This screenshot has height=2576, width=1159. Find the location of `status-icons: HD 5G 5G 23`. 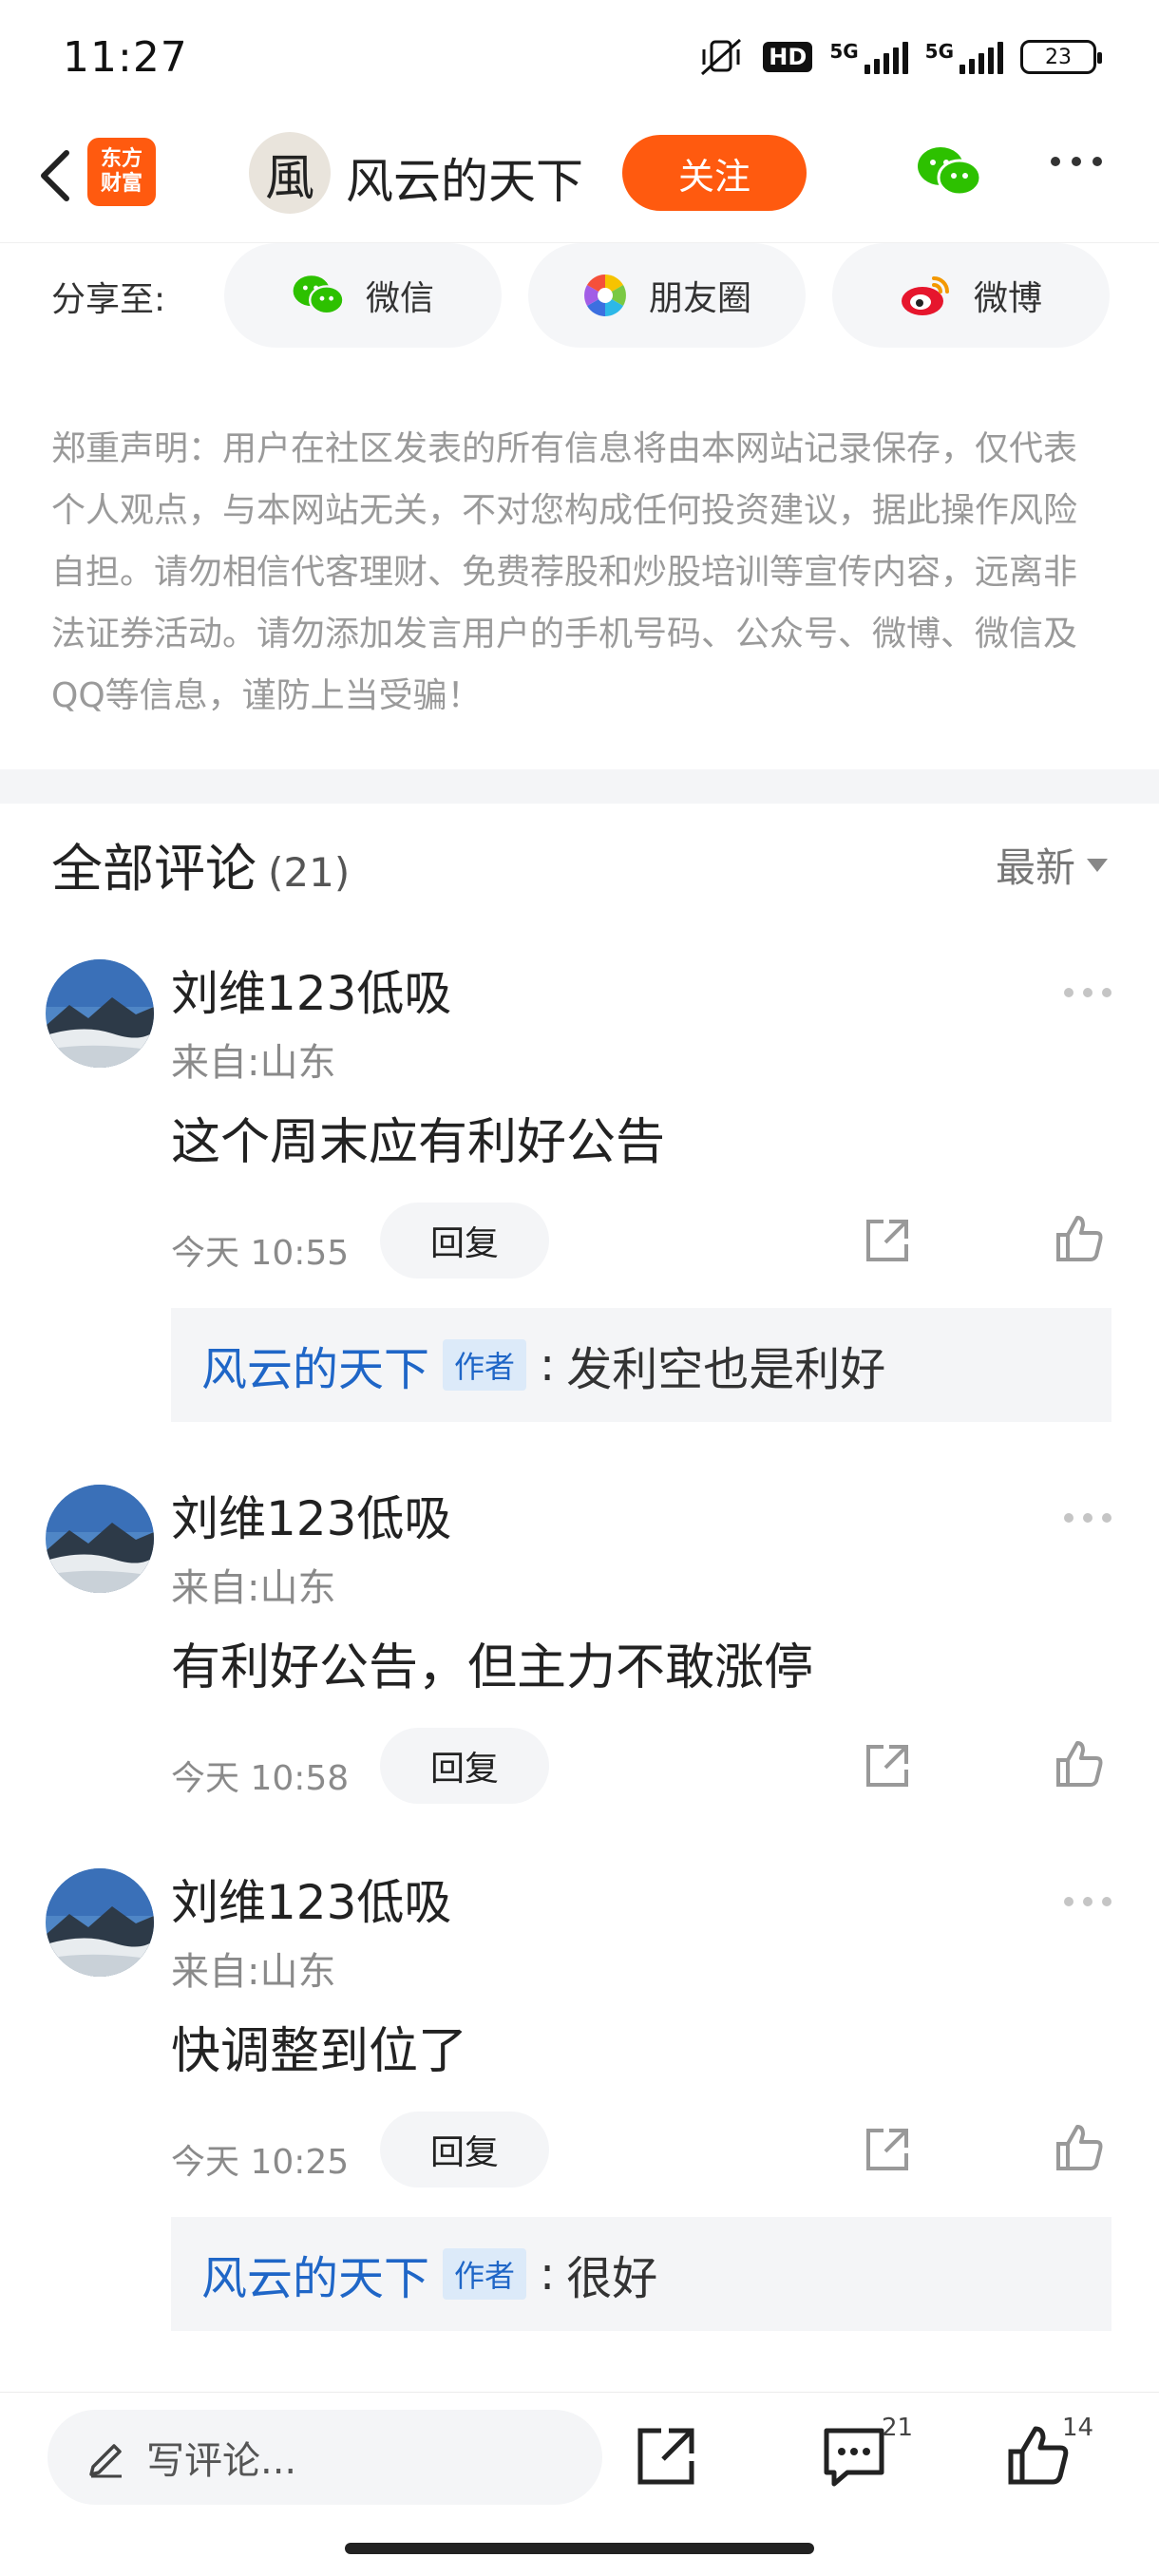

status-icons: HD 5G 5G 23 is located at coordinates (899, 57).